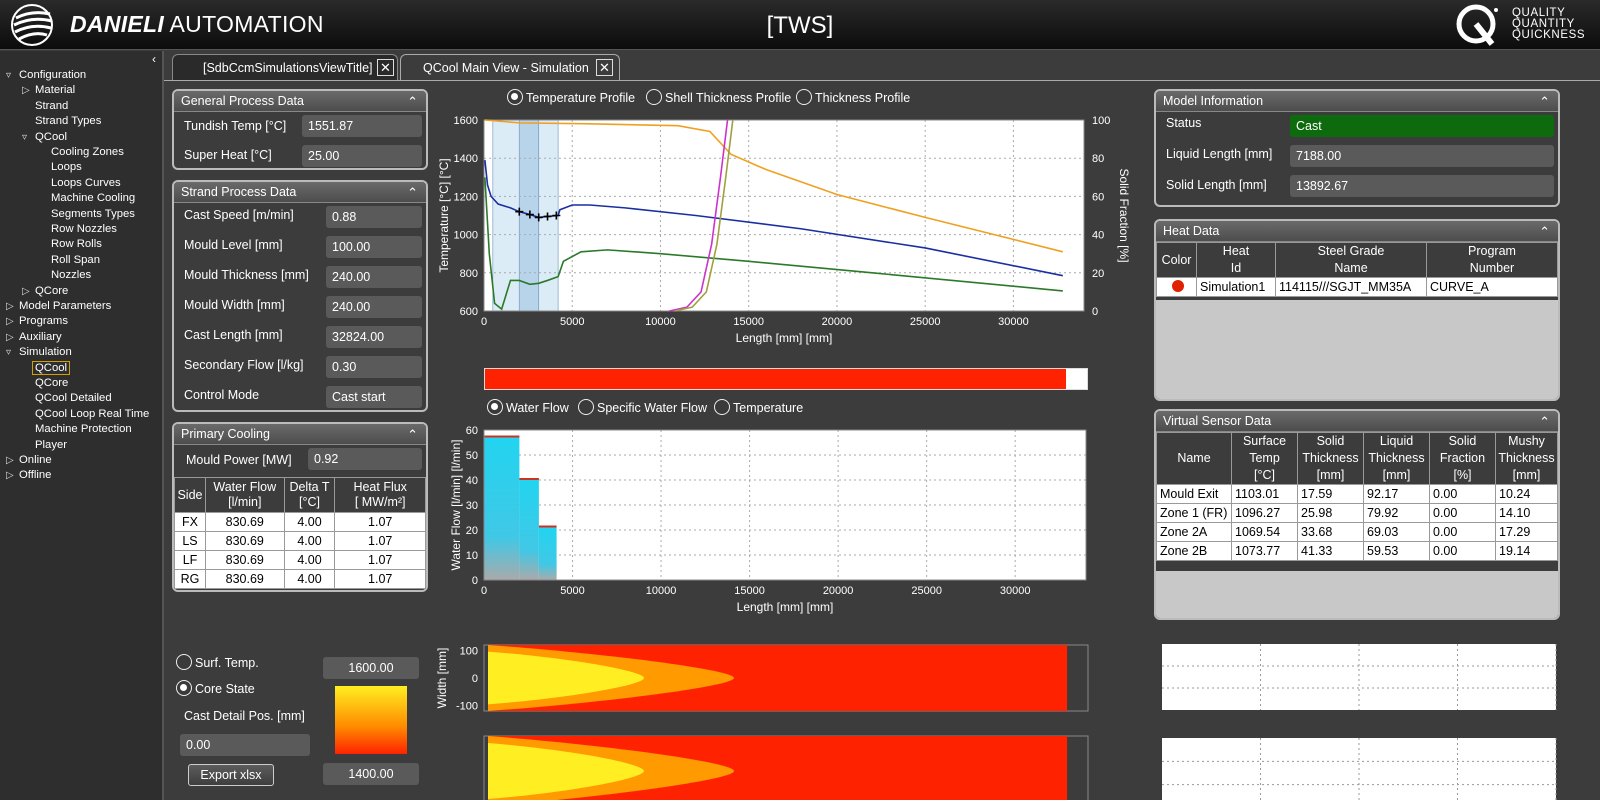 Image resolution: width=1600 pixels, height=800 pixels. I want to click on radio-temperature-profile: Temperature Profile, so click(571, 97).